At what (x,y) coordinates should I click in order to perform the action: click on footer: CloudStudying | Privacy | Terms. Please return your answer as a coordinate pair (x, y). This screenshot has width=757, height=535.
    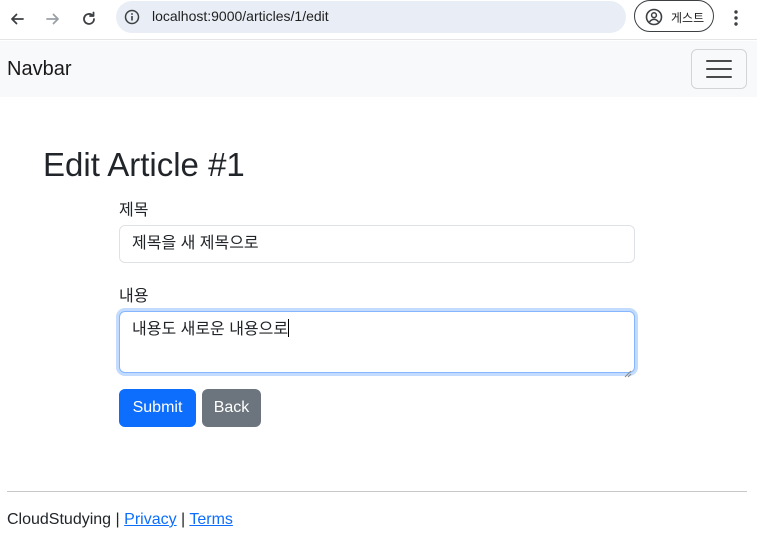
    Looking at the image, I should click on (120, 520).